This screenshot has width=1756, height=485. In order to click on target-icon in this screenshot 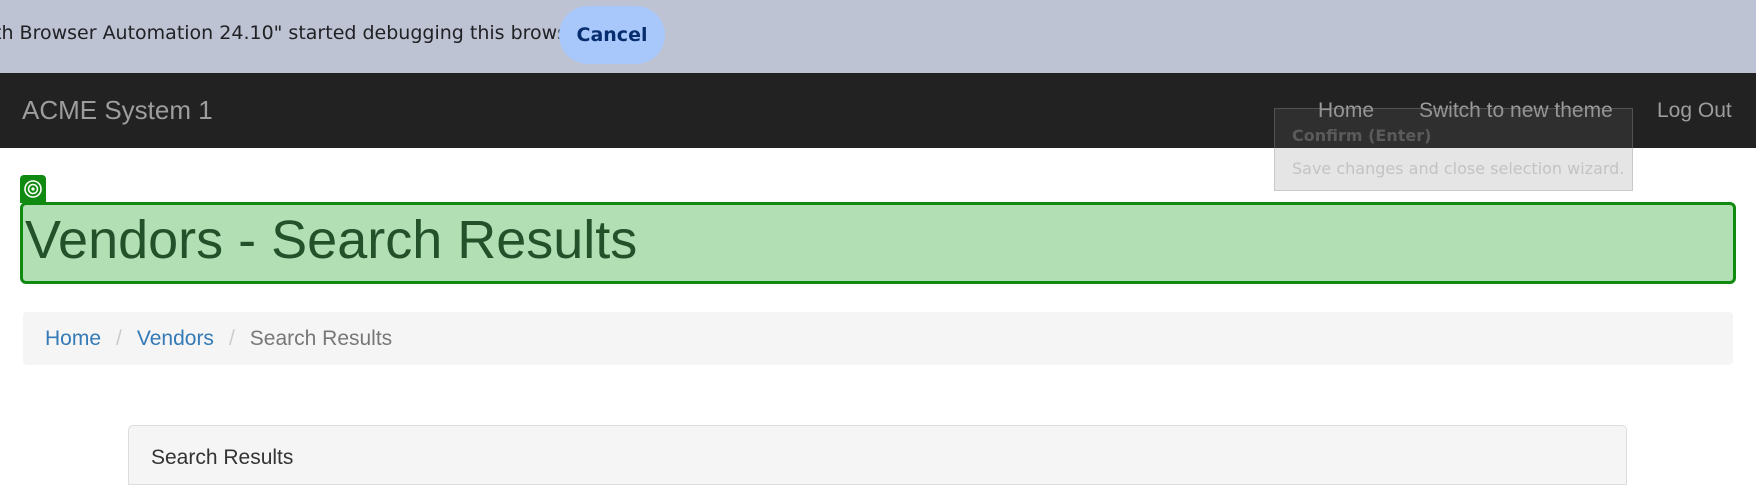, I will do `click(33, 189)`.